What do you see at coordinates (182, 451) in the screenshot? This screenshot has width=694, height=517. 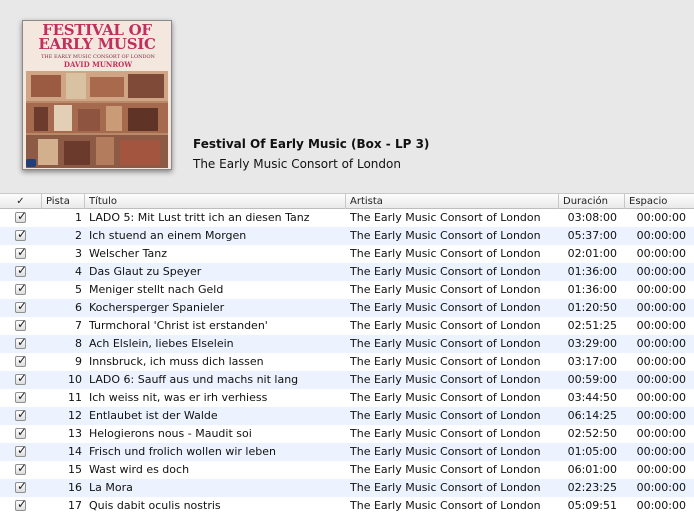 I see `track-title: Frisch und frolich wollen wir leben` at bounding box center [182, 451].